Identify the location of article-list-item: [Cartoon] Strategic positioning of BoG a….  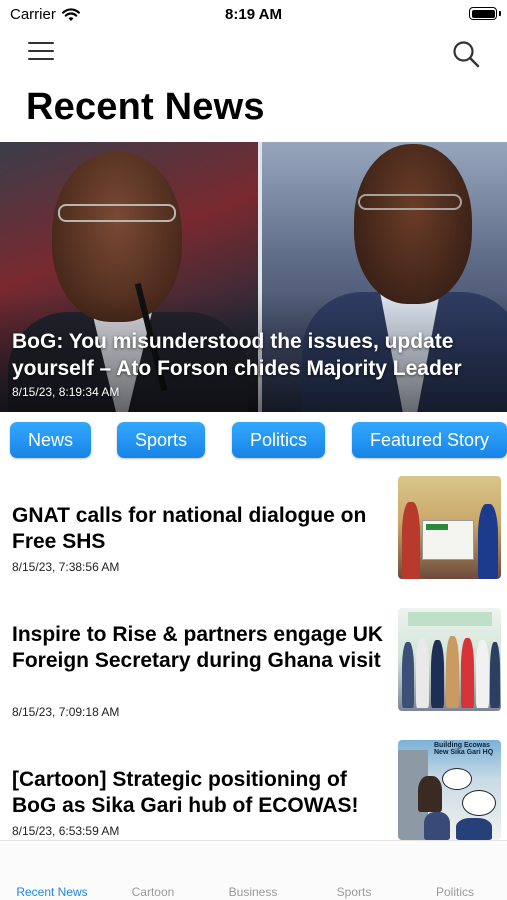
(253, 790).